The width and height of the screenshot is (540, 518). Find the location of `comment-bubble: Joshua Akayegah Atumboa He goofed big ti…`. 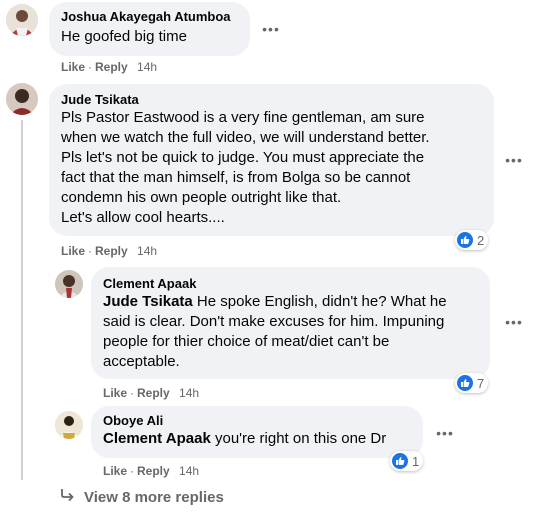

comment-bubble: Joshua Akayegah Atumboa He goofed big ti… is located at coordinates (149, 29).